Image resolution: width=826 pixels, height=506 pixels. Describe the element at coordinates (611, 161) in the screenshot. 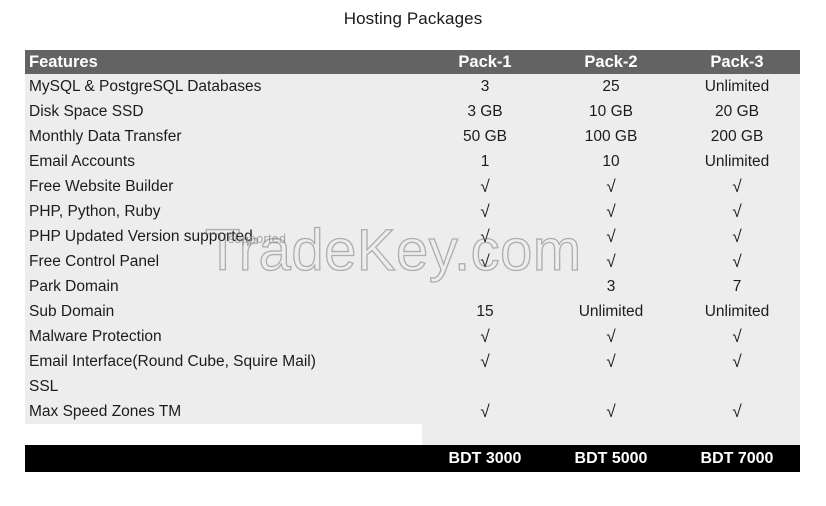

I see `value-cell-pack-2: 10` at that location.